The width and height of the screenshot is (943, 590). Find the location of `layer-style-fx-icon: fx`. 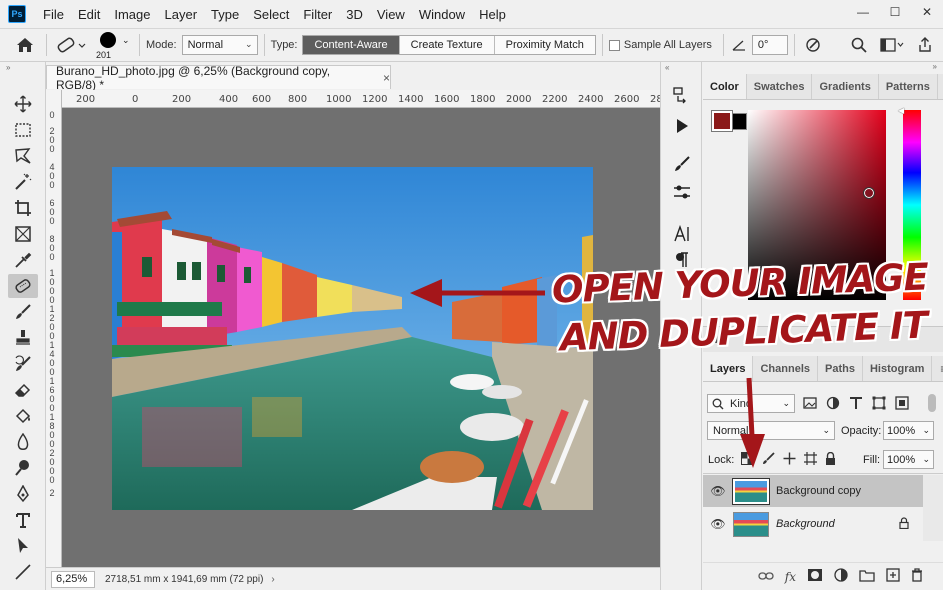

layer-style-fx-icon: fx is located at coordinates (790, 577).